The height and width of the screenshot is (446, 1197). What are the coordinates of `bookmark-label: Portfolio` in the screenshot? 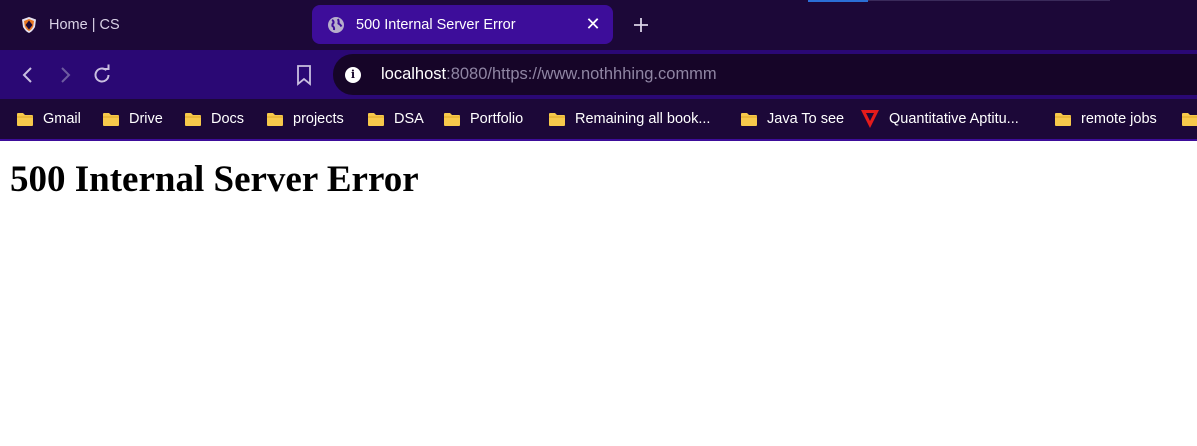 It's located at (497, 119).